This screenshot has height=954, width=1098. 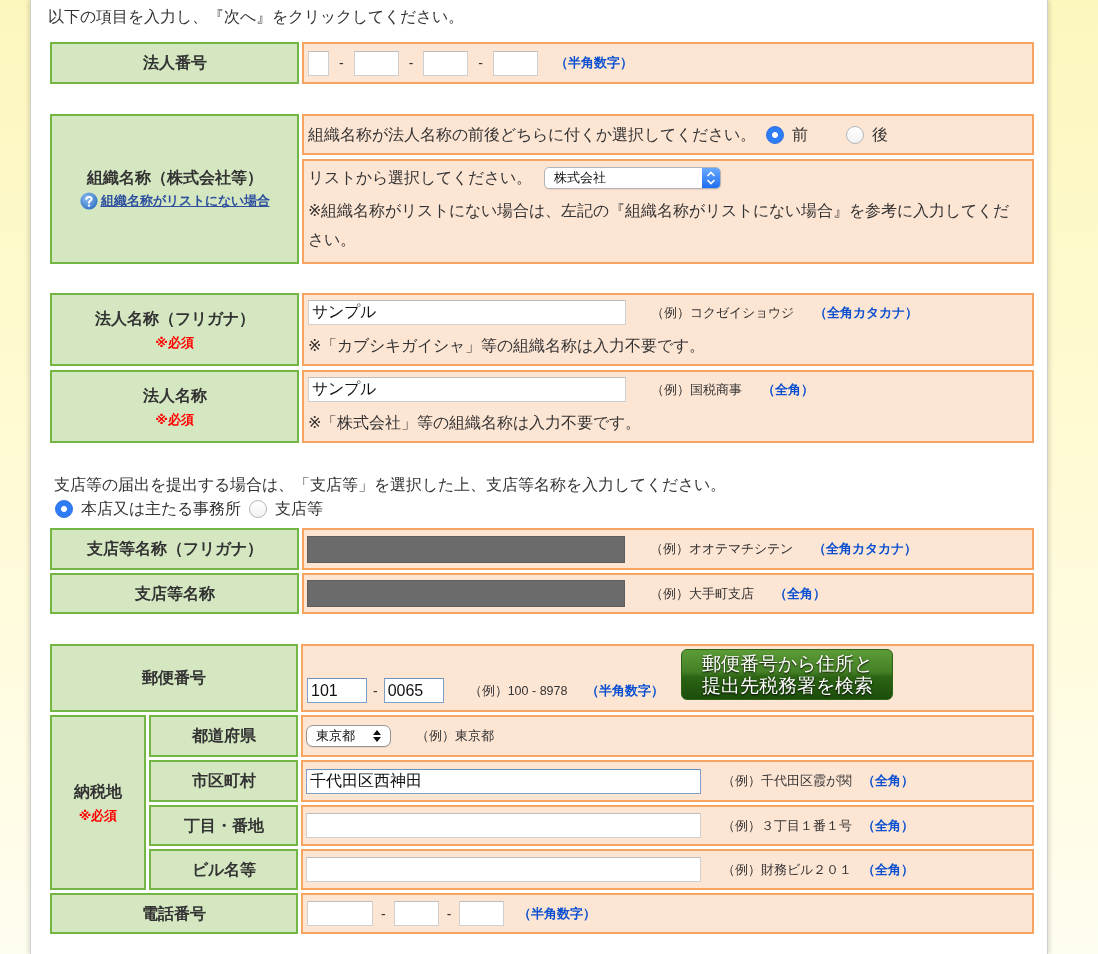 I want to click on field-label: 支店等名称（フリガナ）, so click(x=174, y=549).